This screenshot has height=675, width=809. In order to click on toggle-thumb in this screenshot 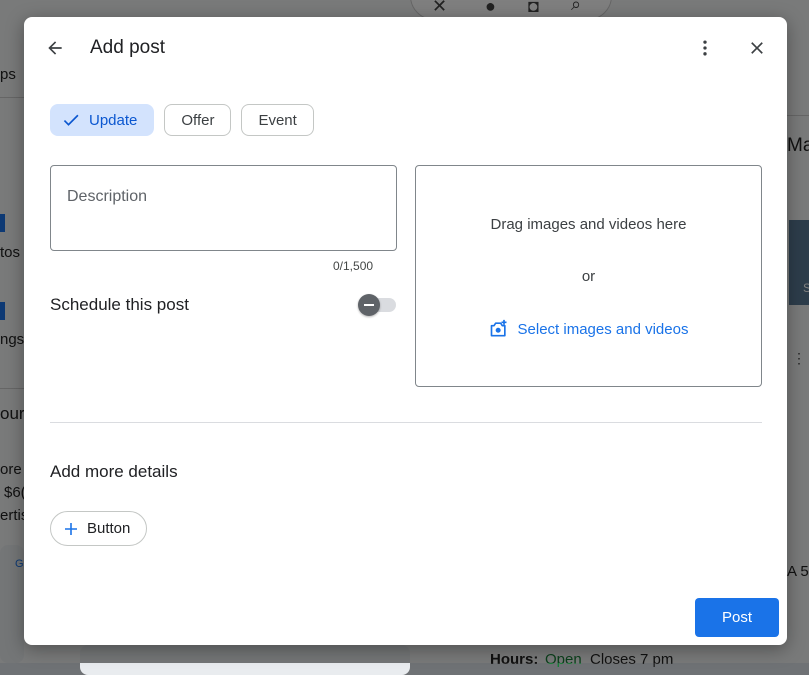, I will do `click(369, 305)`.